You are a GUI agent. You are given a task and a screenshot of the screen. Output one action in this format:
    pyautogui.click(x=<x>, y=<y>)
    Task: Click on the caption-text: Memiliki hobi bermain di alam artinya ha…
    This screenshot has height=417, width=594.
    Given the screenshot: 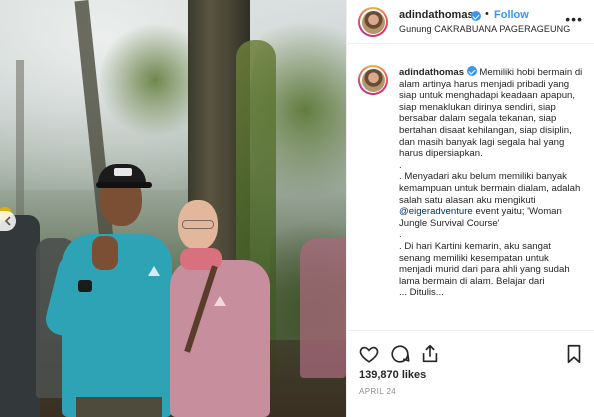 What is the action you would take?
    pyautogui.click(x=491, y=113)
    